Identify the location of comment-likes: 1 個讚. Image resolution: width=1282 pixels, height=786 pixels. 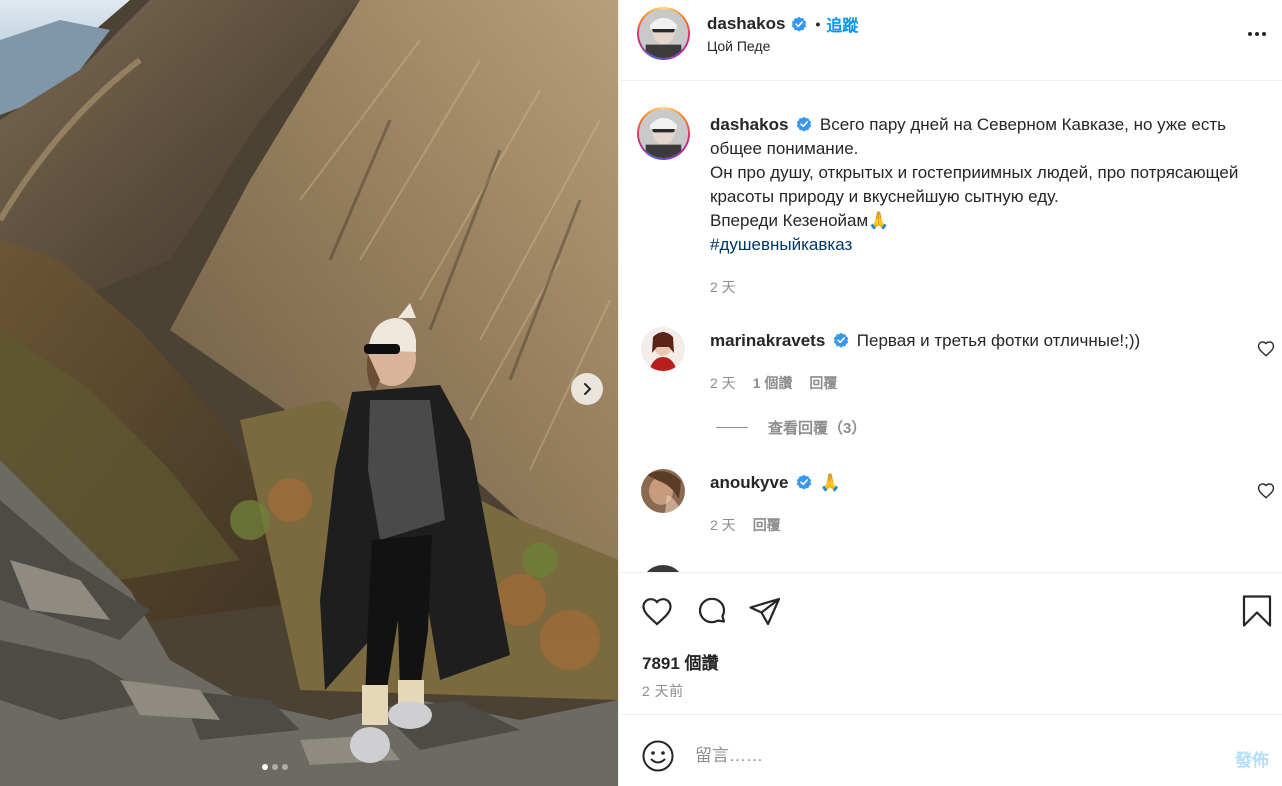
(773, 383).